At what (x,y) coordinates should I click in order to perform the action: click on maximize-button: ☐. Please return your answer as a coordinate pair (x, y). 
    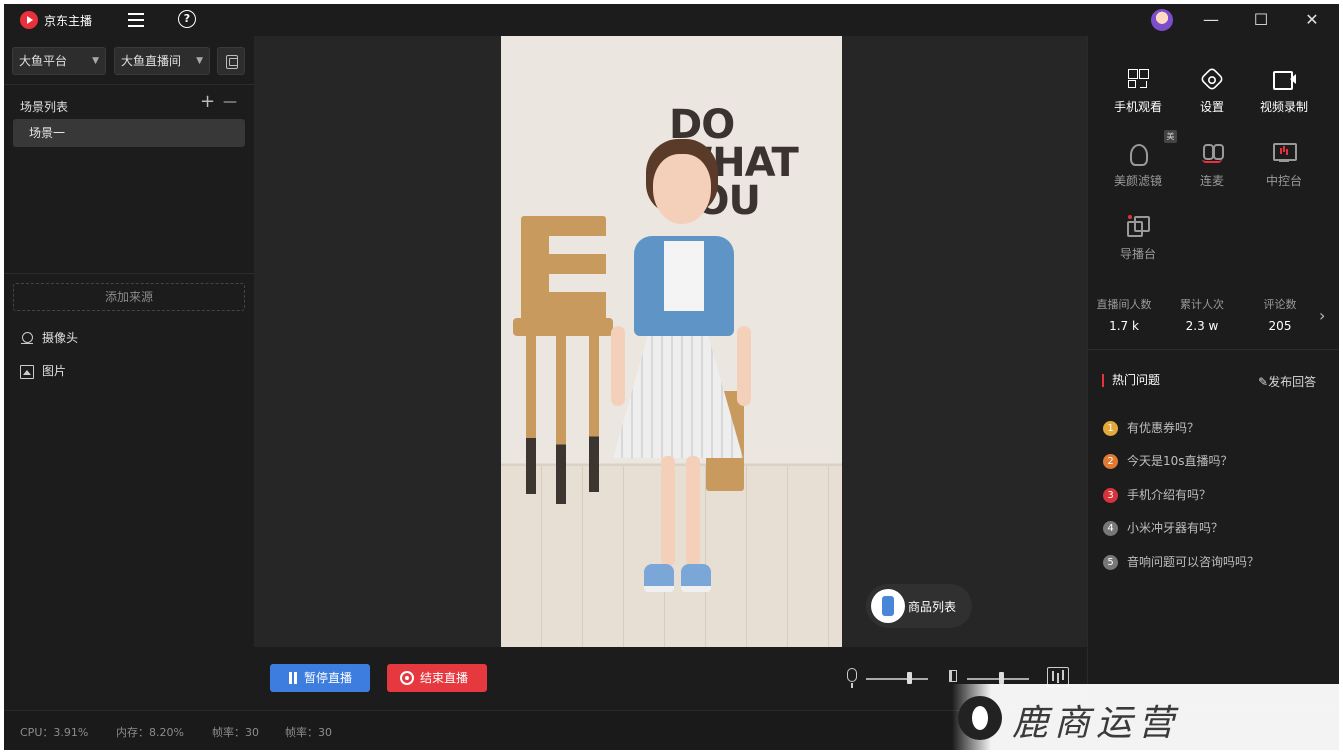
    Looking at the image, I should click on (1261, 20).